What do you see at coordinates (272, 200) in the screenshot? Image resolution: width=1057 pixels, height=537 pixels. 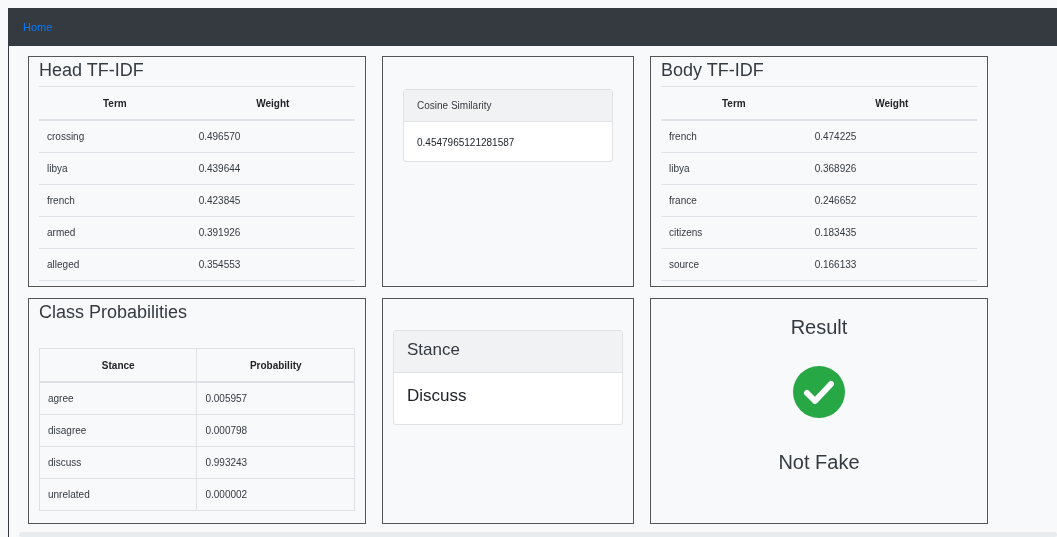 I see `table-cell: 0.423845` at bounding box center [272, 200].